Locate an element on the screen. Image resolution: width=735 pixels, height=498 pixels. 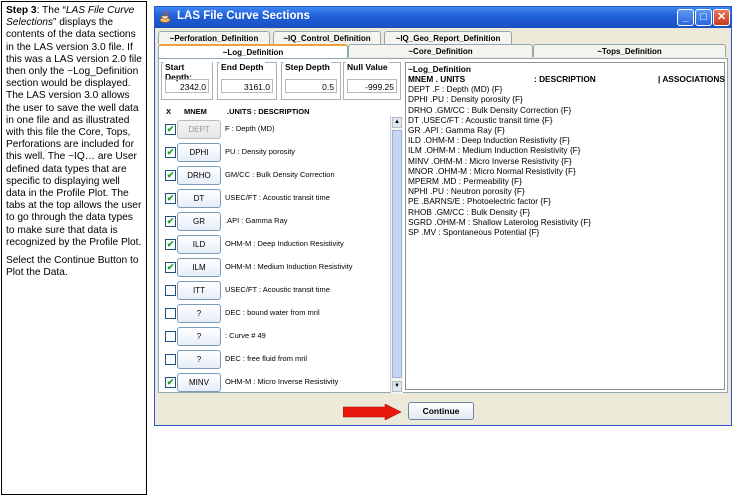
curve-definition-line: DPHI .PU : Density porosity {F} is located at coordinates (465, 99).